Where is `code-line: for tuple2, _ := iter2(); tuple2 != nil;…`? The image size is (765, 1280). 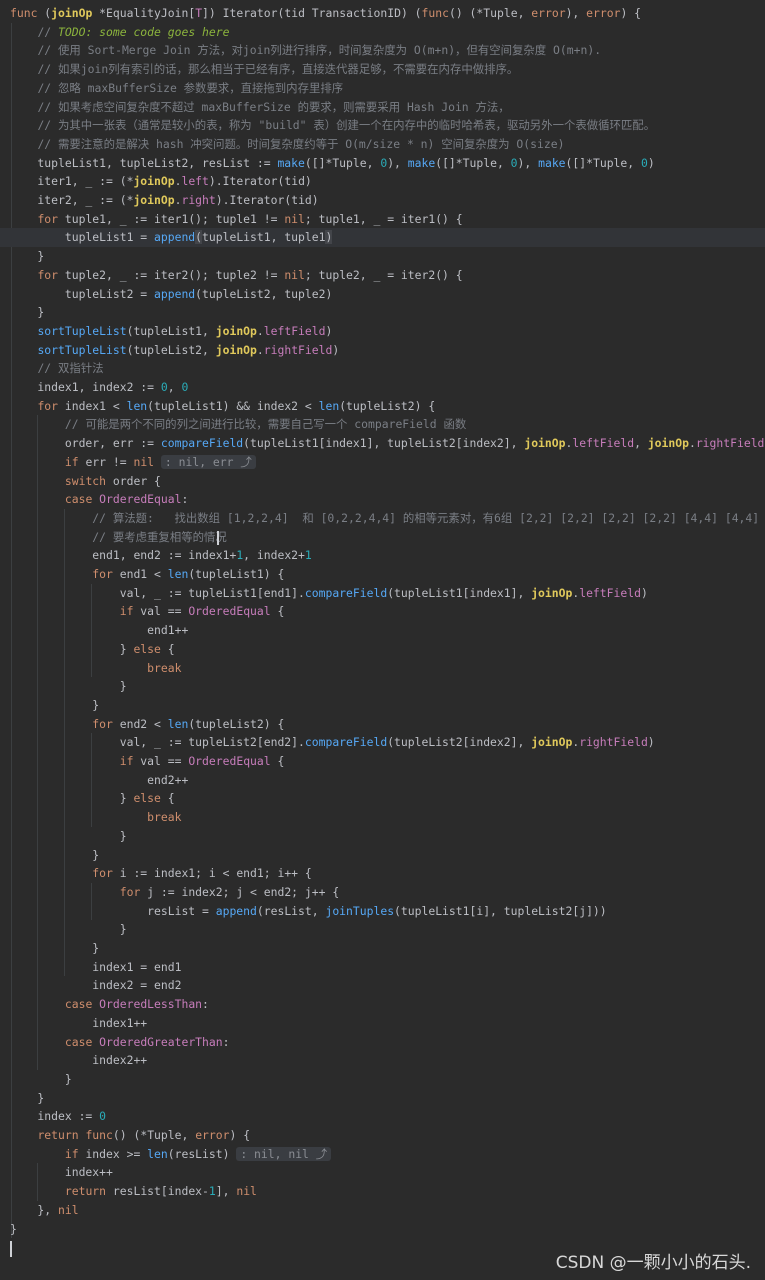 code-line: for tuple2, _ := iter2(); tuple2 != nil;… is located at coordinates (382, 275).